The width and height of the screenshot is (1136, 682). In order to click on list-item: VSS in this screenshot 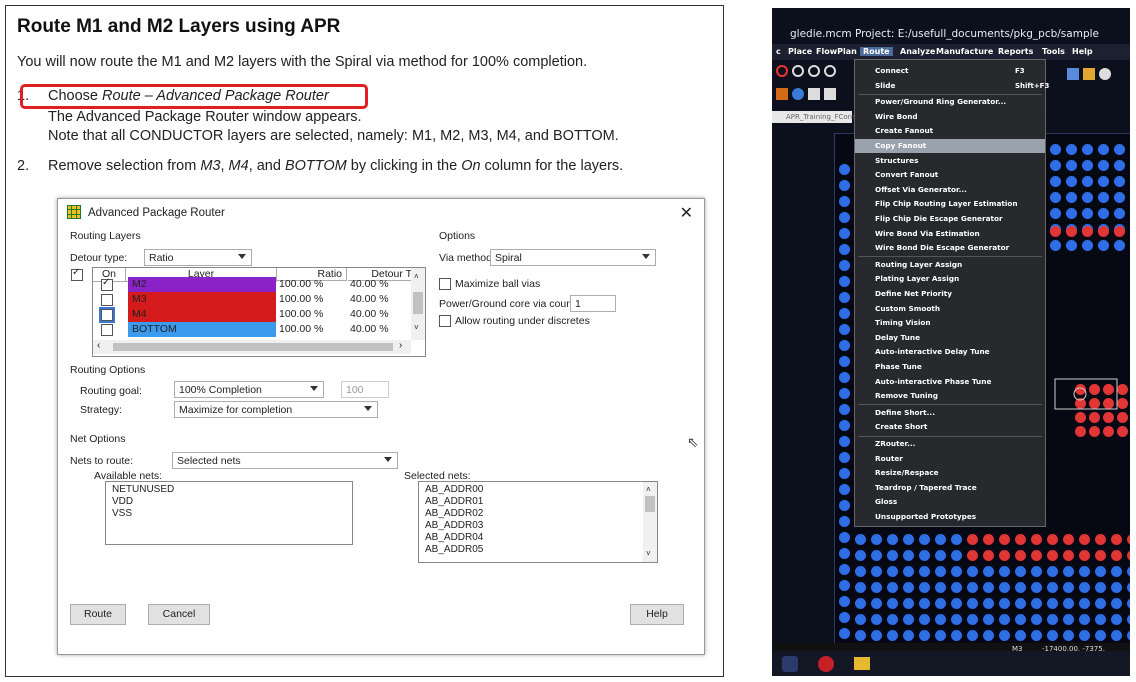, I will do `click(229, 514)`.